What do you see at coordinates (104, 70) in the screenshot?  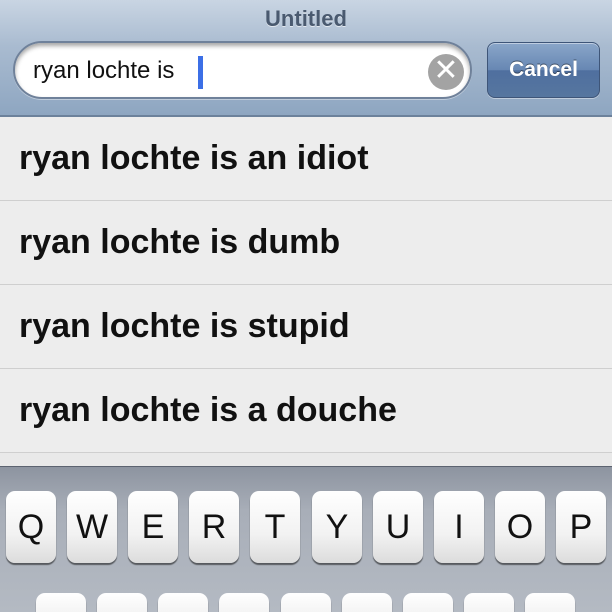 I see `search-query-text: ryan lochte is` at bounding box center [104, 70].